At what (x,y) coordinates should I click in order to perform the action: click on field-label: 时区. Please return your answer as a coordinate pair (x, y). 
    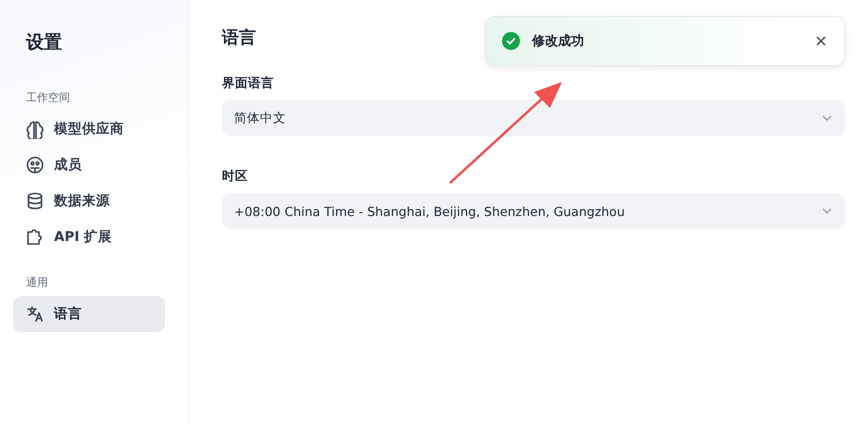
    Looking at the image, I should click on (235, 176).